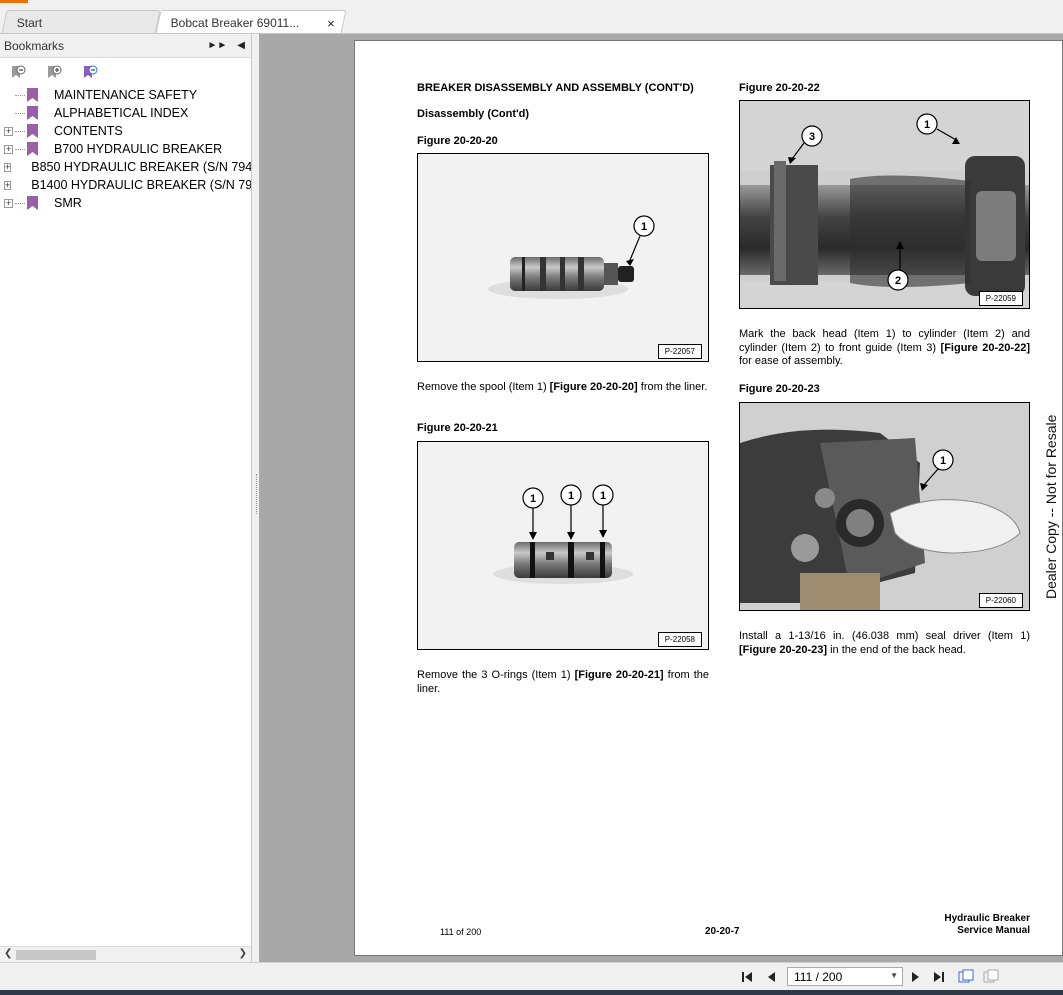 This screenshot has height=995, width=1063. I want to click on bookmark-item: + B700 HYDRAULIC BREAKER, so click(127, 149).